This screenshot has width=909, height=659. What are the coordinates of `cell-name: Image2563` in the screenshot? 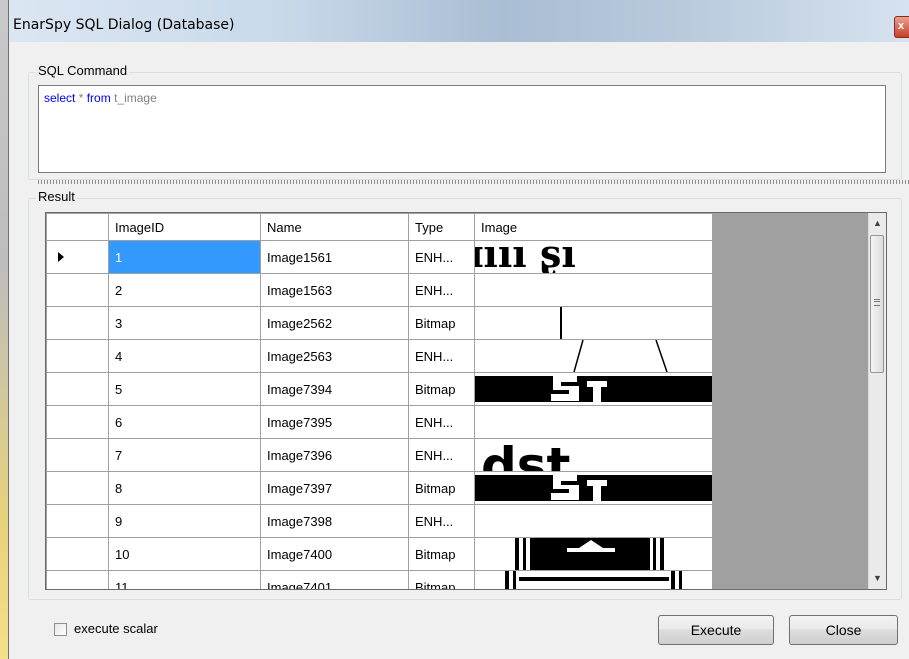 It's located at (334, 356).